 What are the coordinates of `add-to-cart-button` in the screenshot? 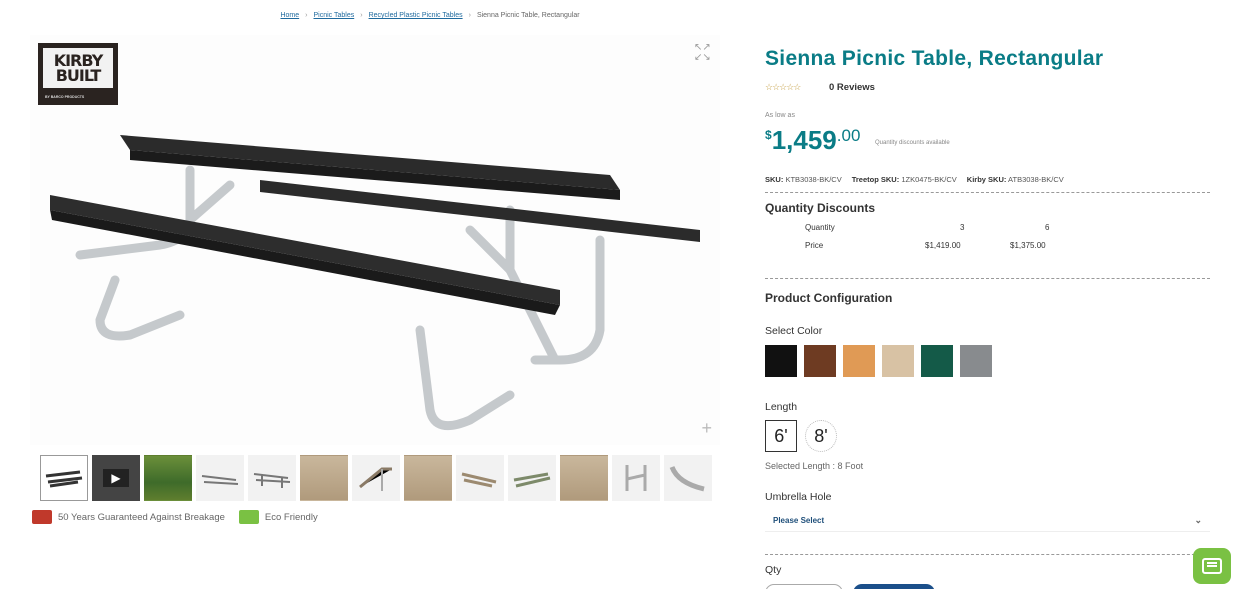 It's located at (894, 586).